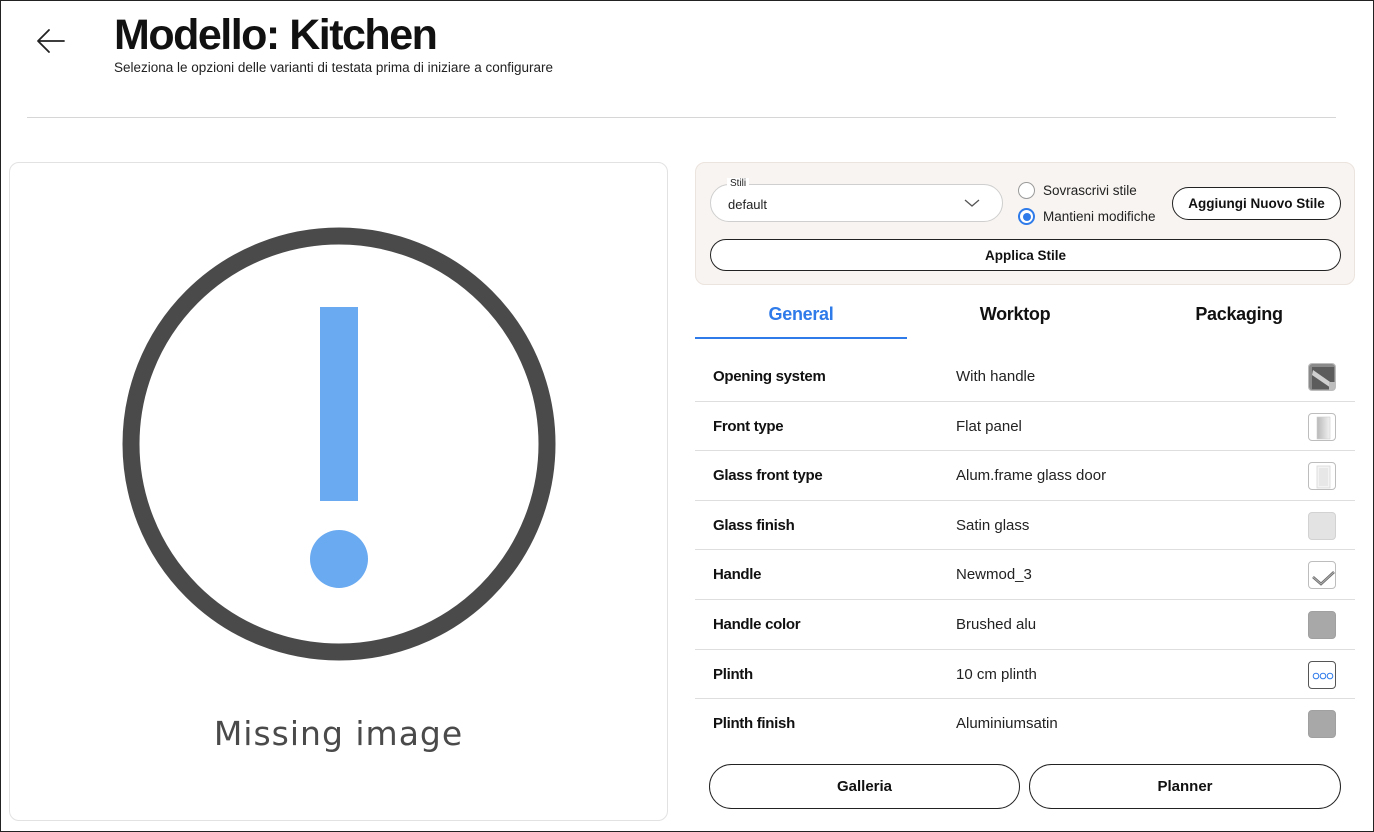  I want to click on option-value: Satin glass, so click(993, 525).